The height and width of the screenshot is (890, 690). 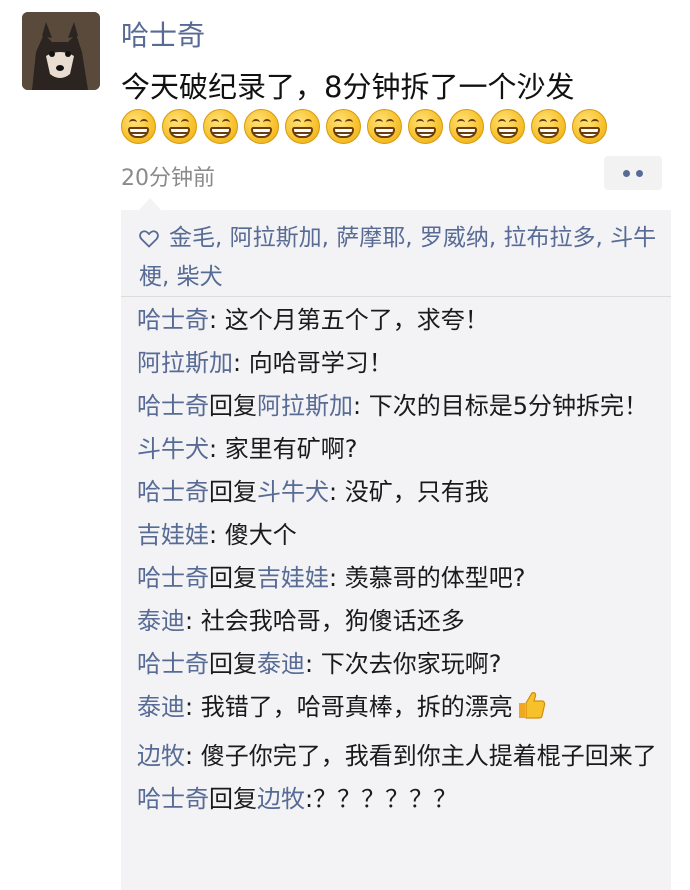 What do you see at coordinates (633, 173) in the screenshot?
I see `more-options-button` at bounding box center [633, 173].